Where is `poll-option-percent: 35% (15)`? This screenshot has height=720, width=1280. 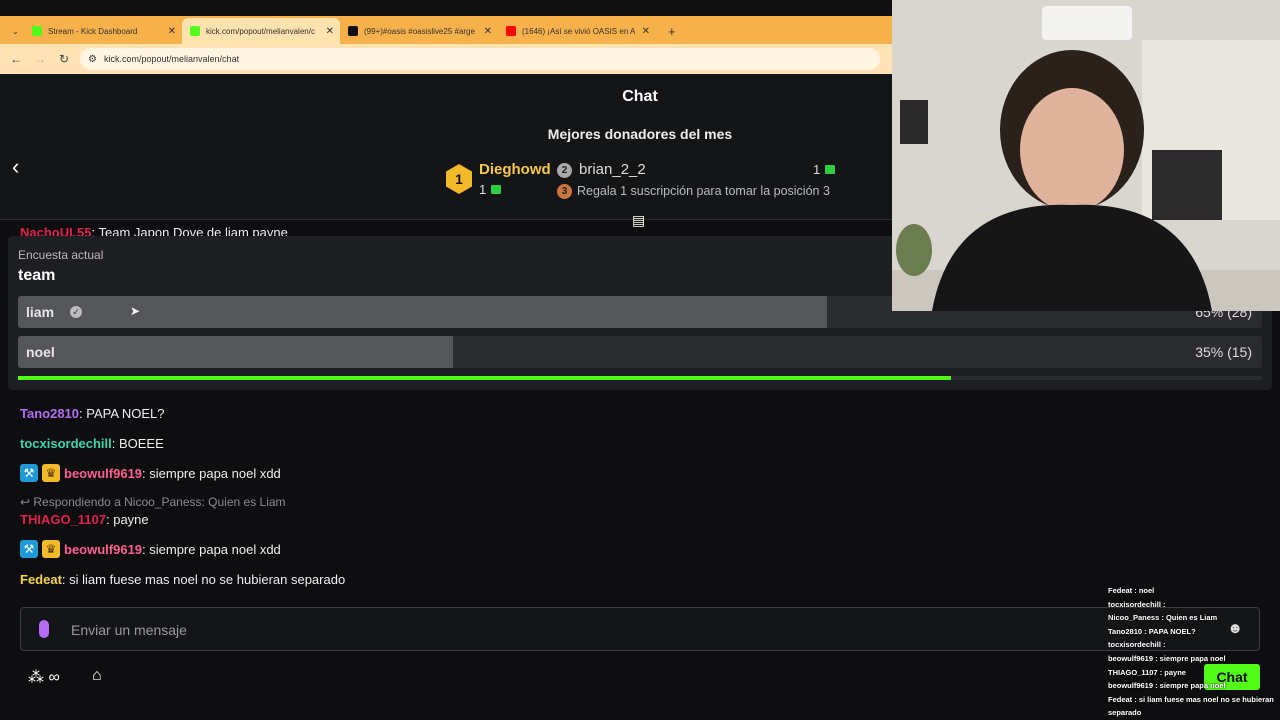 poll-option-percent: 35% (15) is located at coordinates (1223, 352).